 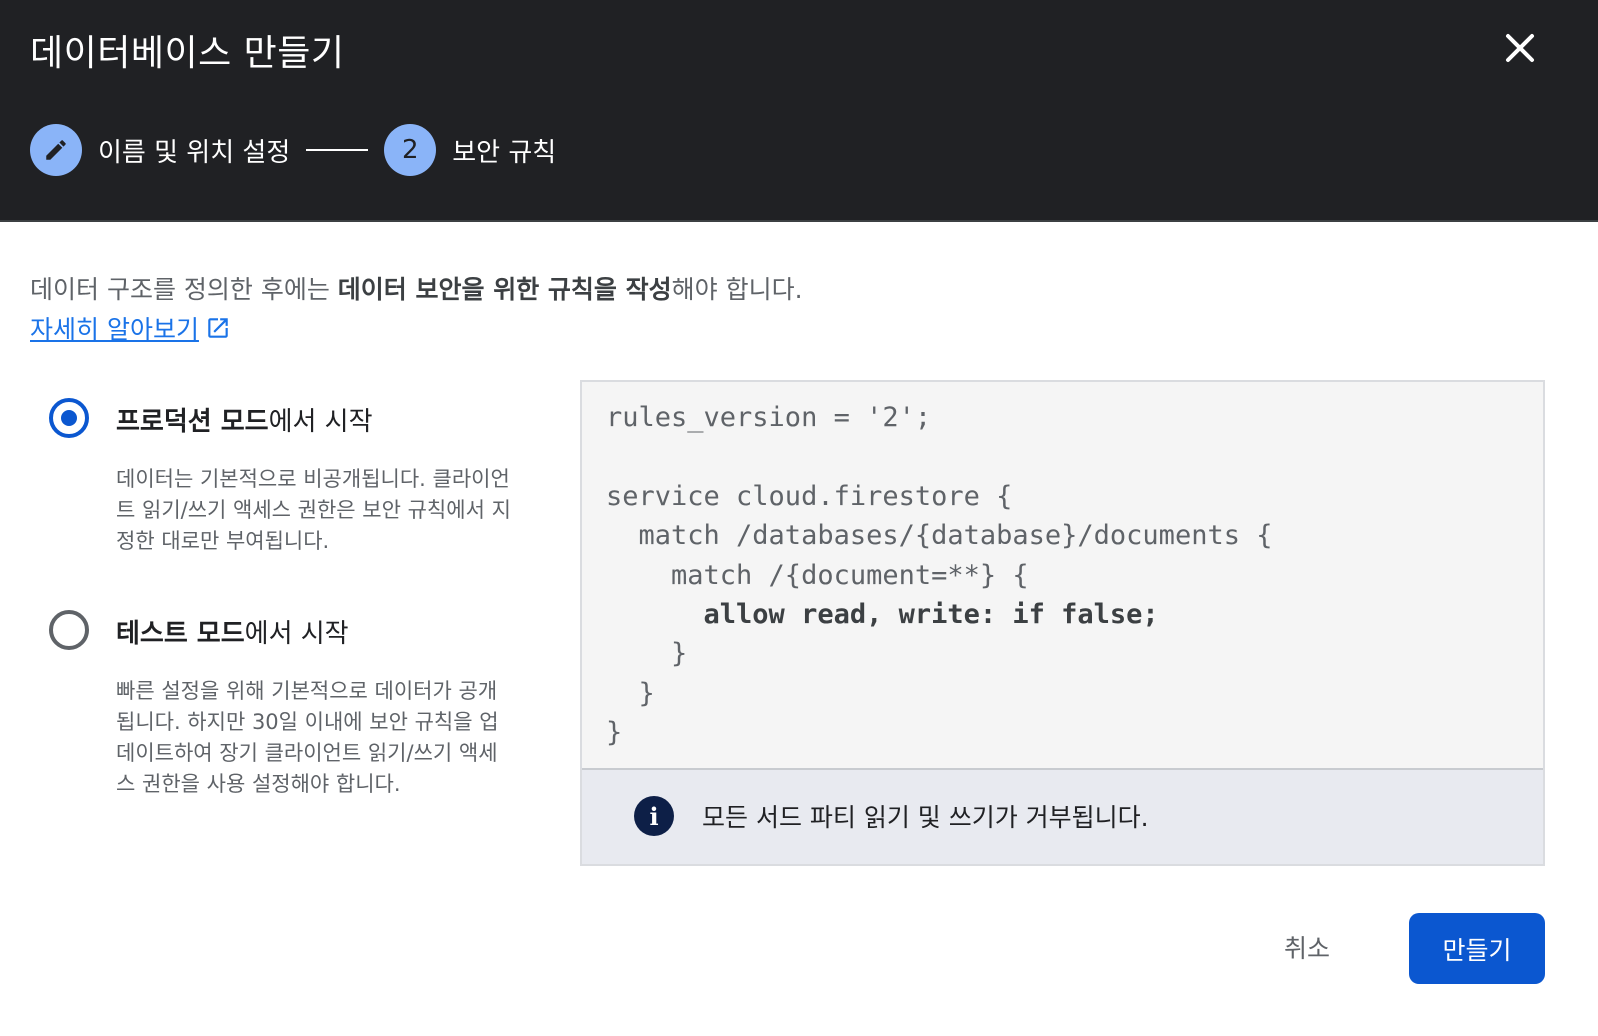 I want to click on info-text: 모든 서드 파티 읽기 및 쓰기가 거부됩니다., so click(x=925, y=817).